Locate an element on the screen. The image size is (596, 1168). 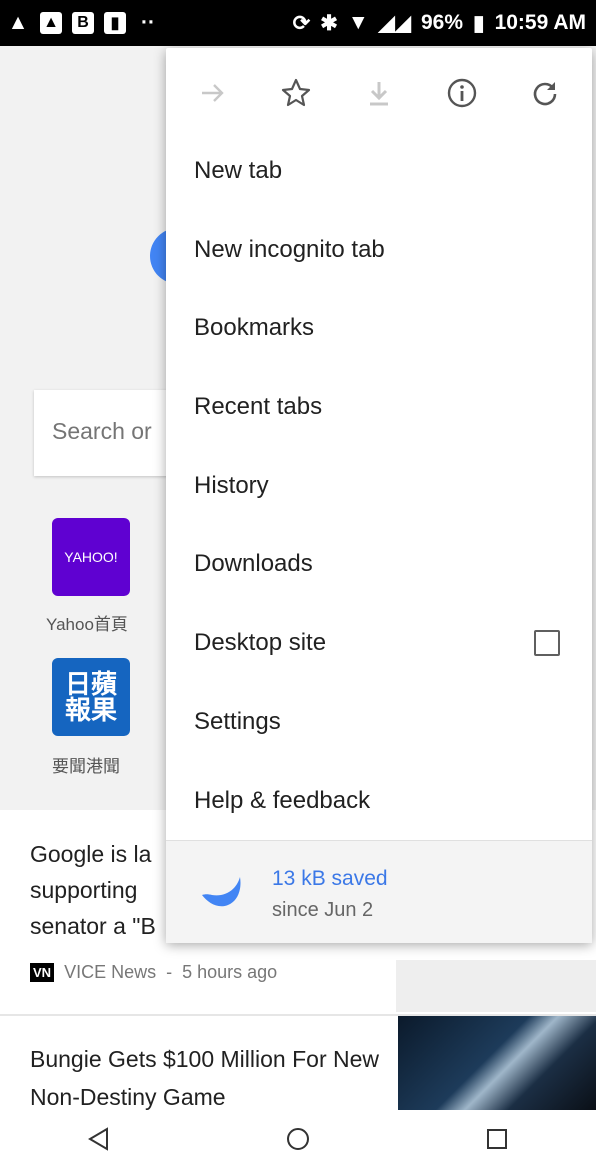
menu-item-label: Recent tabs is located at coordinates (258, 406).